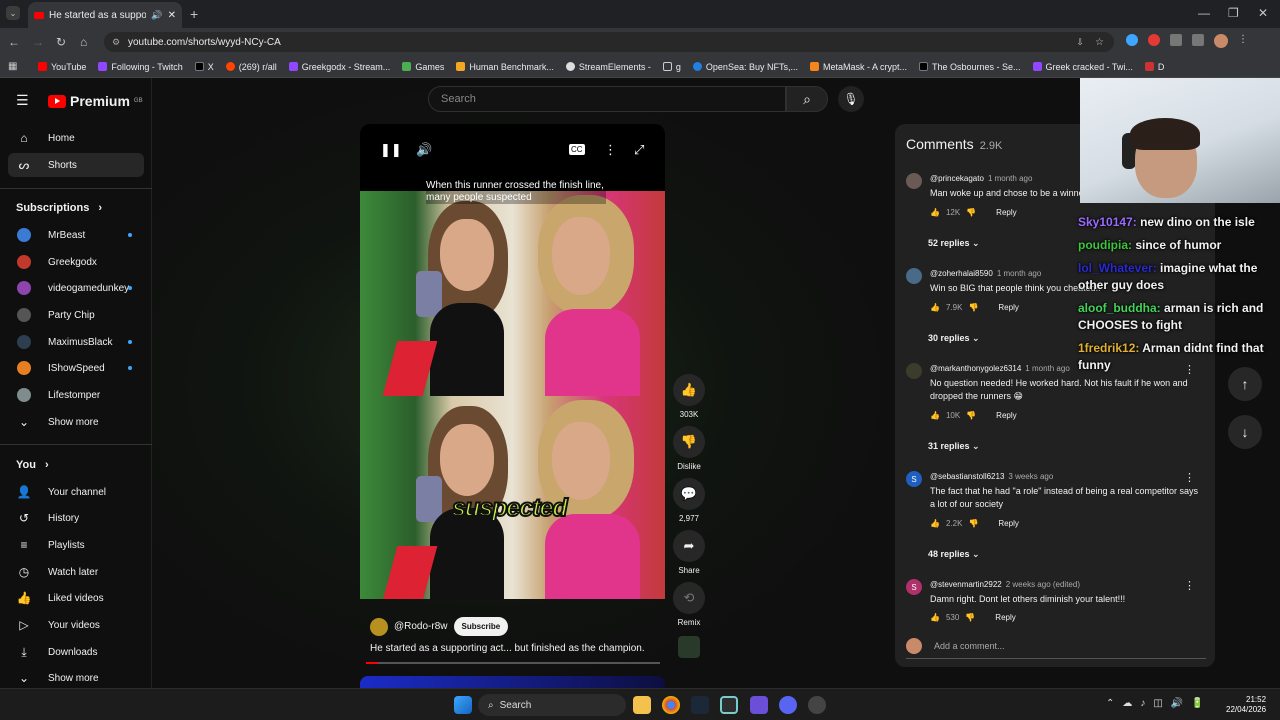 Image resolution: width=1280 pixels, height=720 pixels. I want to click on sidebar-item-playlists: ≡ Playlists, so click(76, 545).